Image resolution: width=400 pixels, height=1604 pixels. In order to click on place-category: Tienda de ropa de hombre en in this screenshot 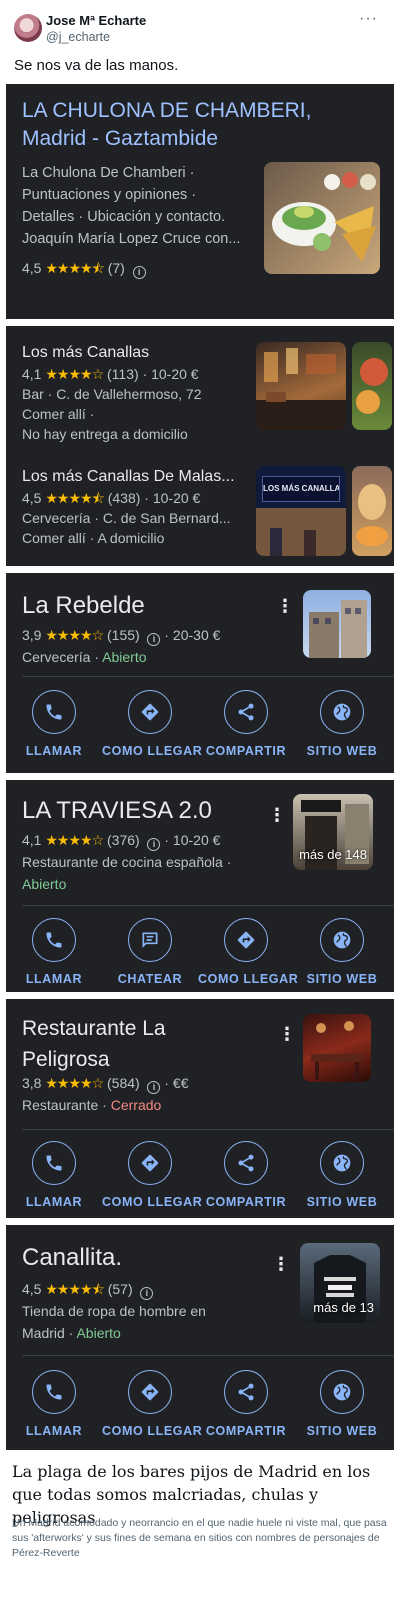, I will do `click(114, 1311)`.